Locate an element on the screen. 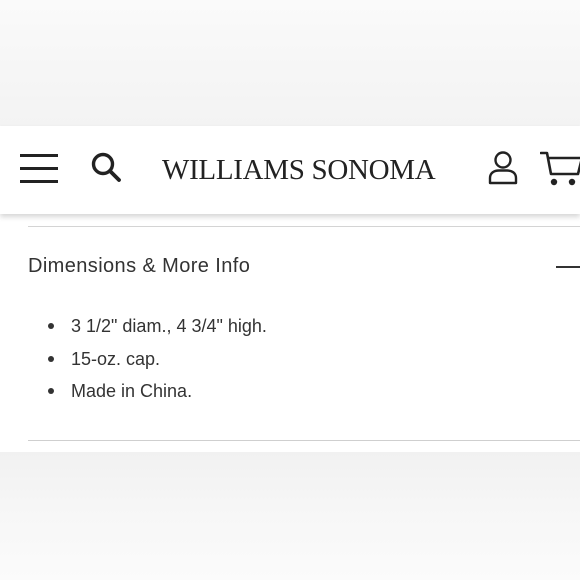  list-item: 3 1/2" diam., 4 3/4" high. is located at coordinates (157, 326).